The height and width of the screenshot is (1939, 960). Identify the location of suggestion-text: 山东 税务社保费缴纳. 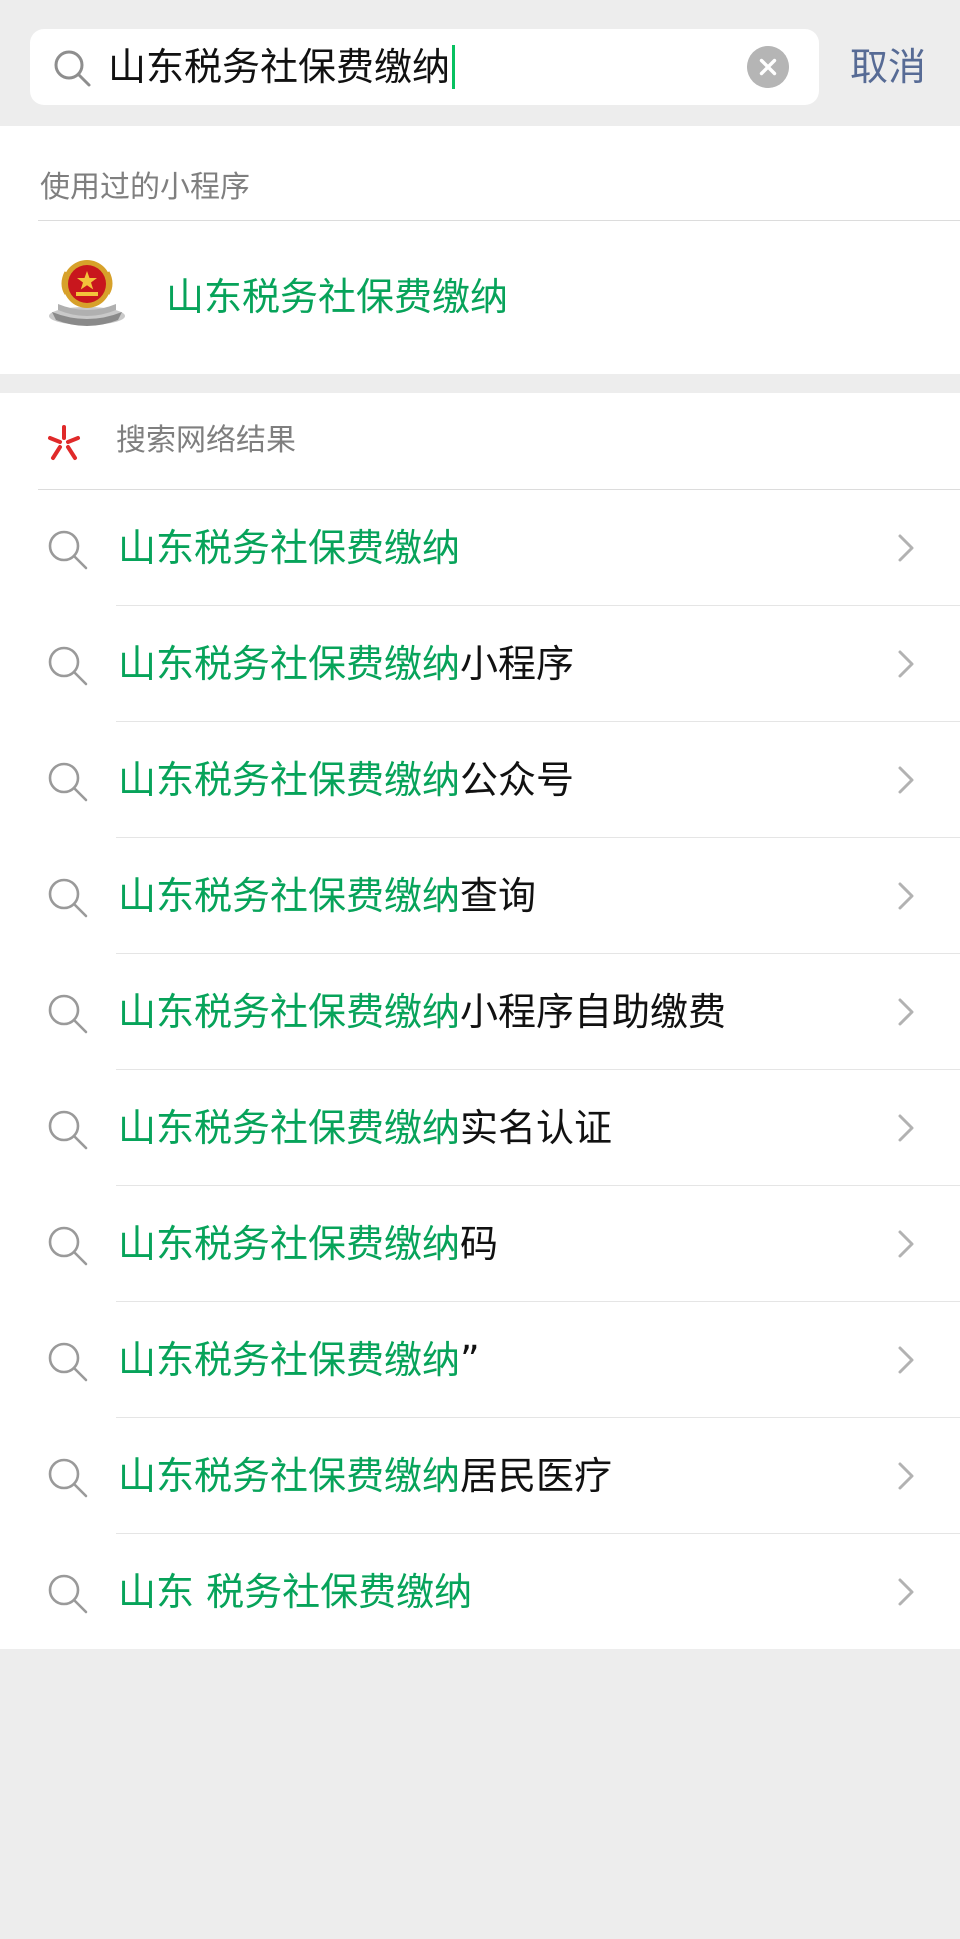
(295, 1592).